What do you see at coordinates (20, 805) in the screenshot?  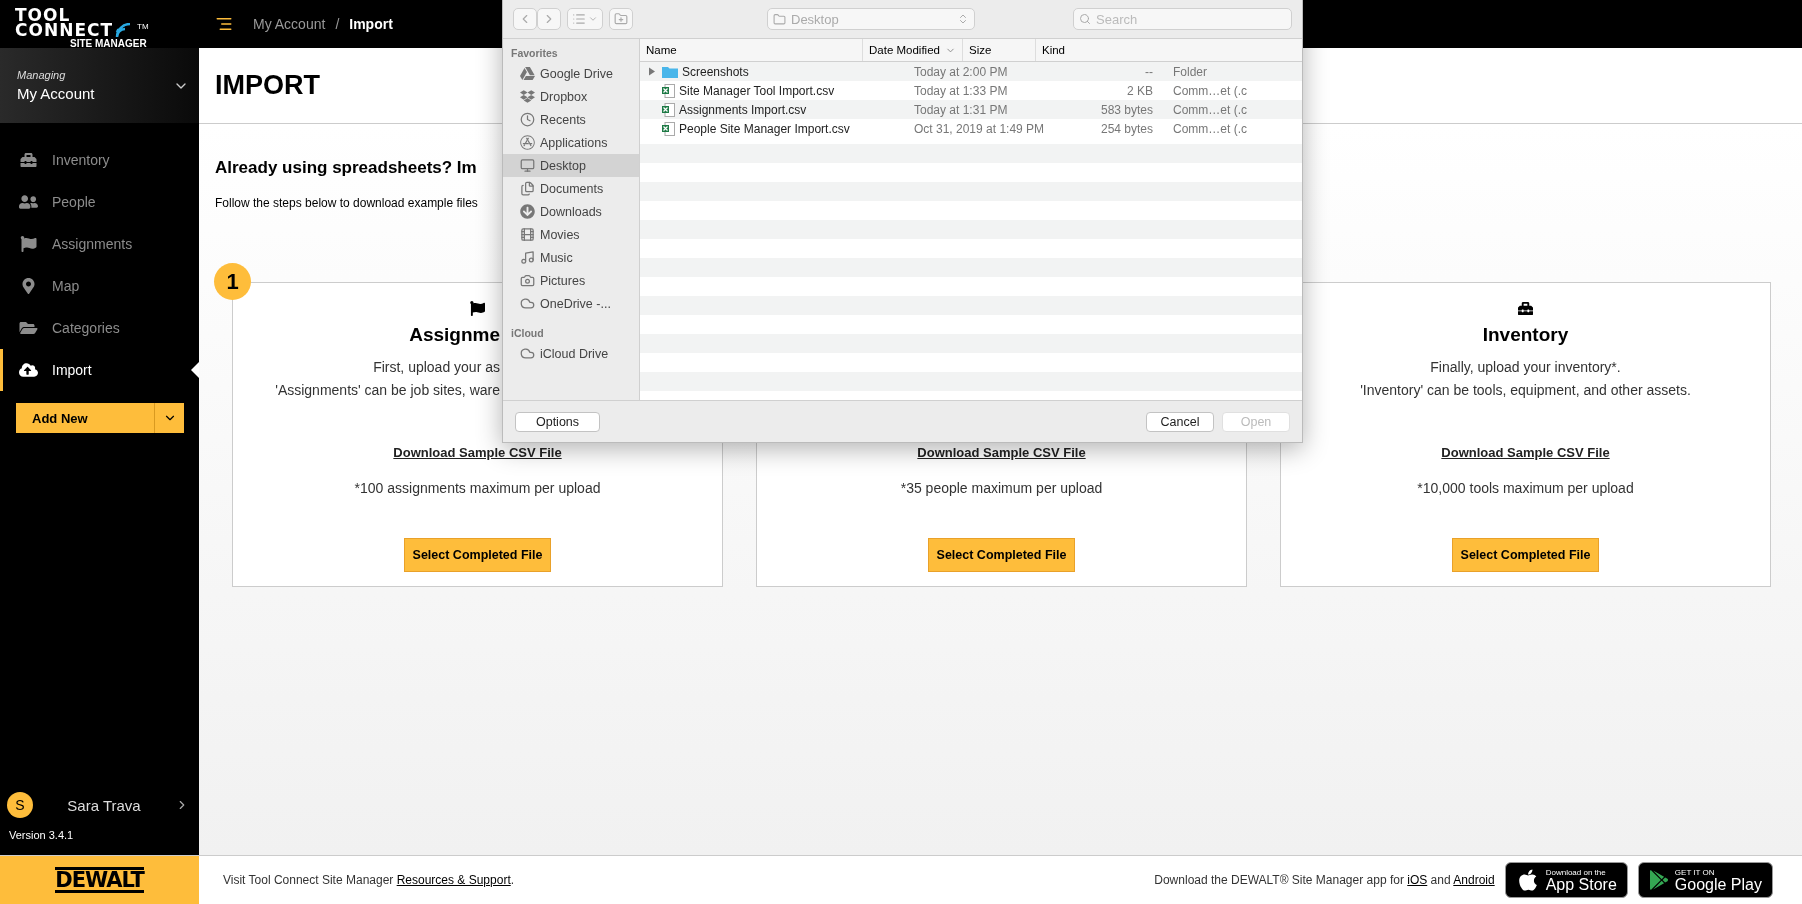 I see `user-avatar: S` at bounding box center [20, 805].